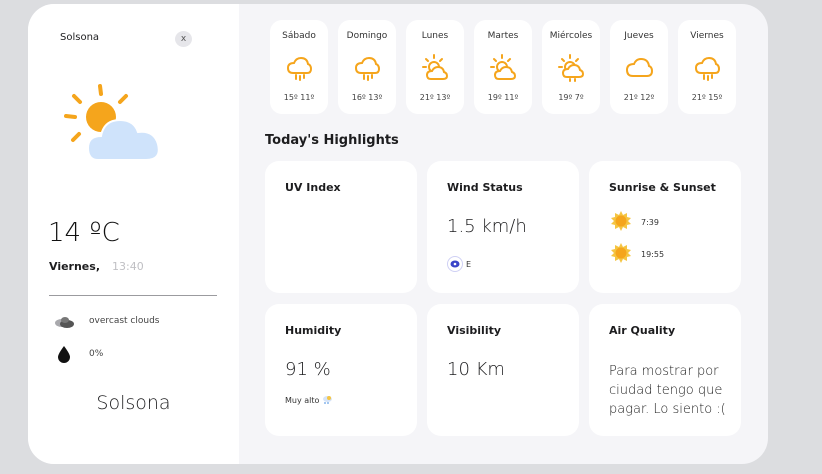  I want to click on forecast-card: Jueves 21º 12º, so click(639, 67).